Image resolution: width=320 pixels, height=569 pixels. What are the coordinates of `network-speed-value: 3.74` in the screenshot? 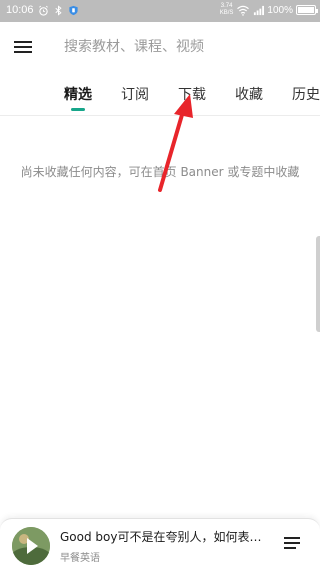 It's located at (226, 6).